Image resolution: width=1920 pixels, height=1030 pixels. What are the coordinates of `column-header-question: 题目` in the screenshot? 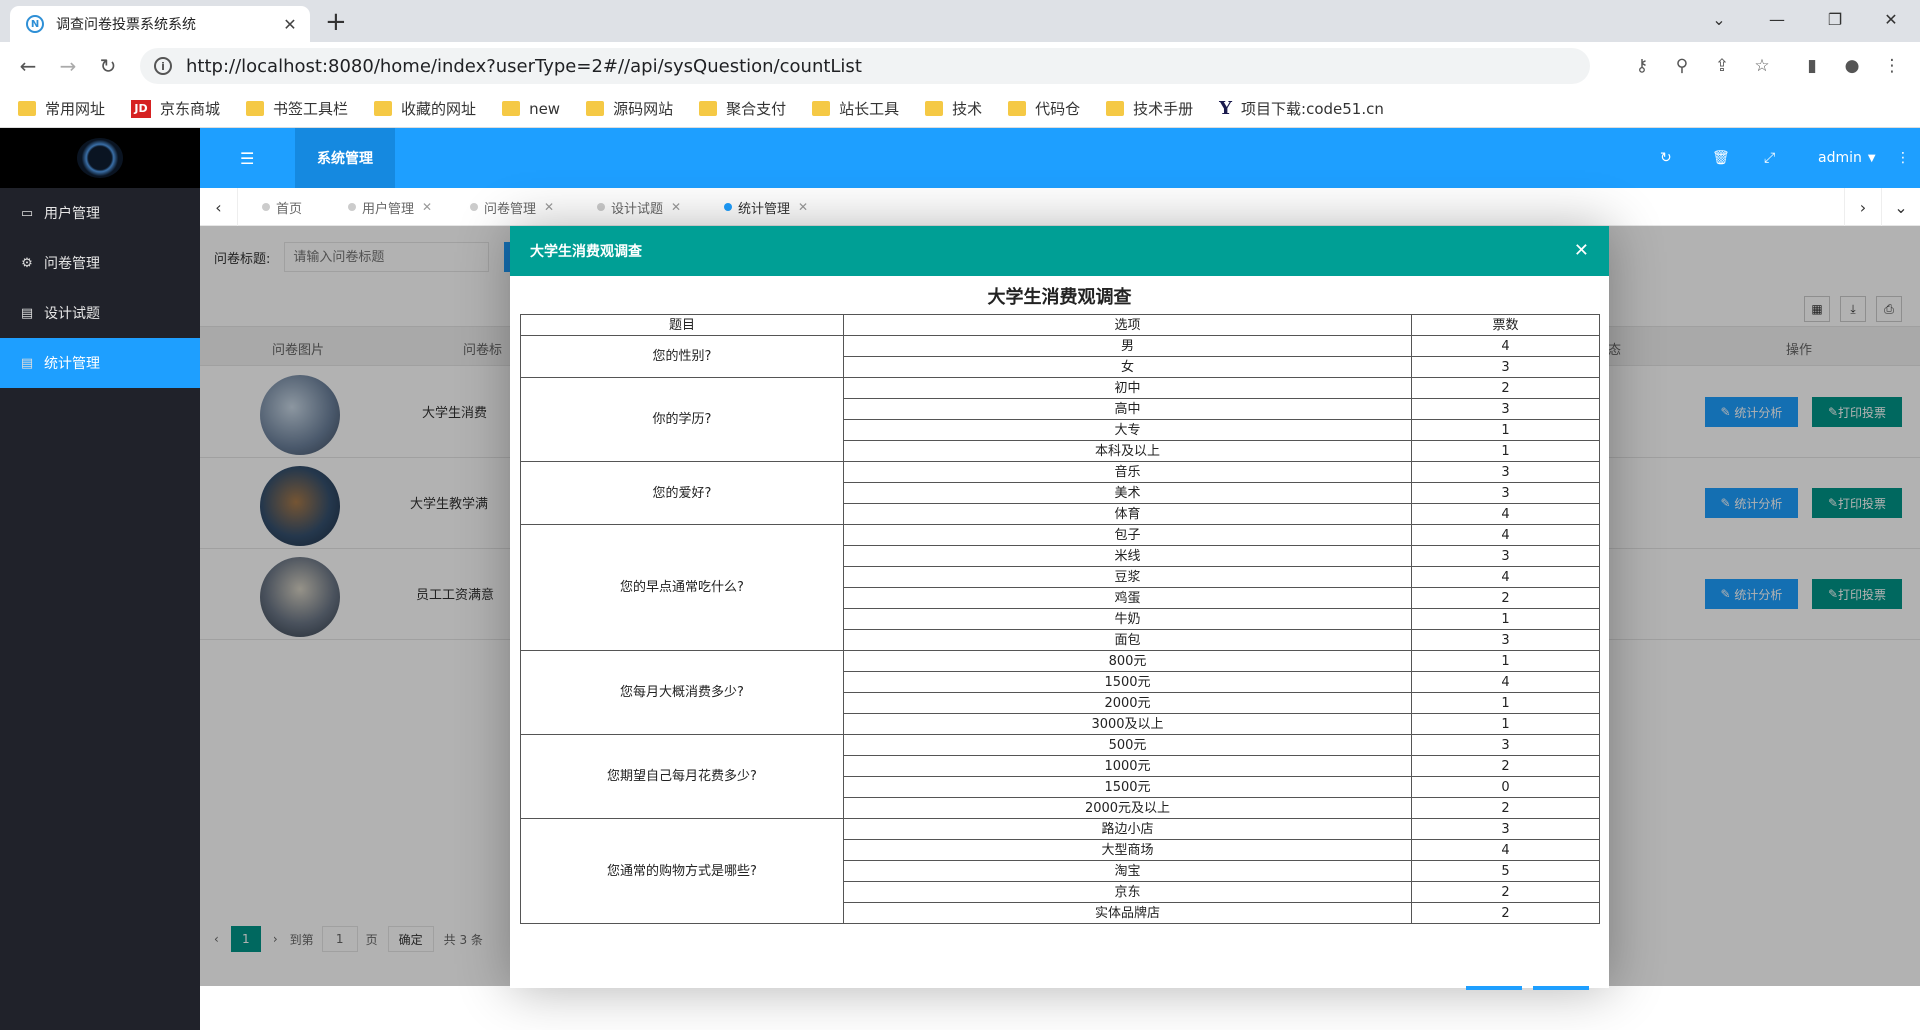 It's located at (682, 325).